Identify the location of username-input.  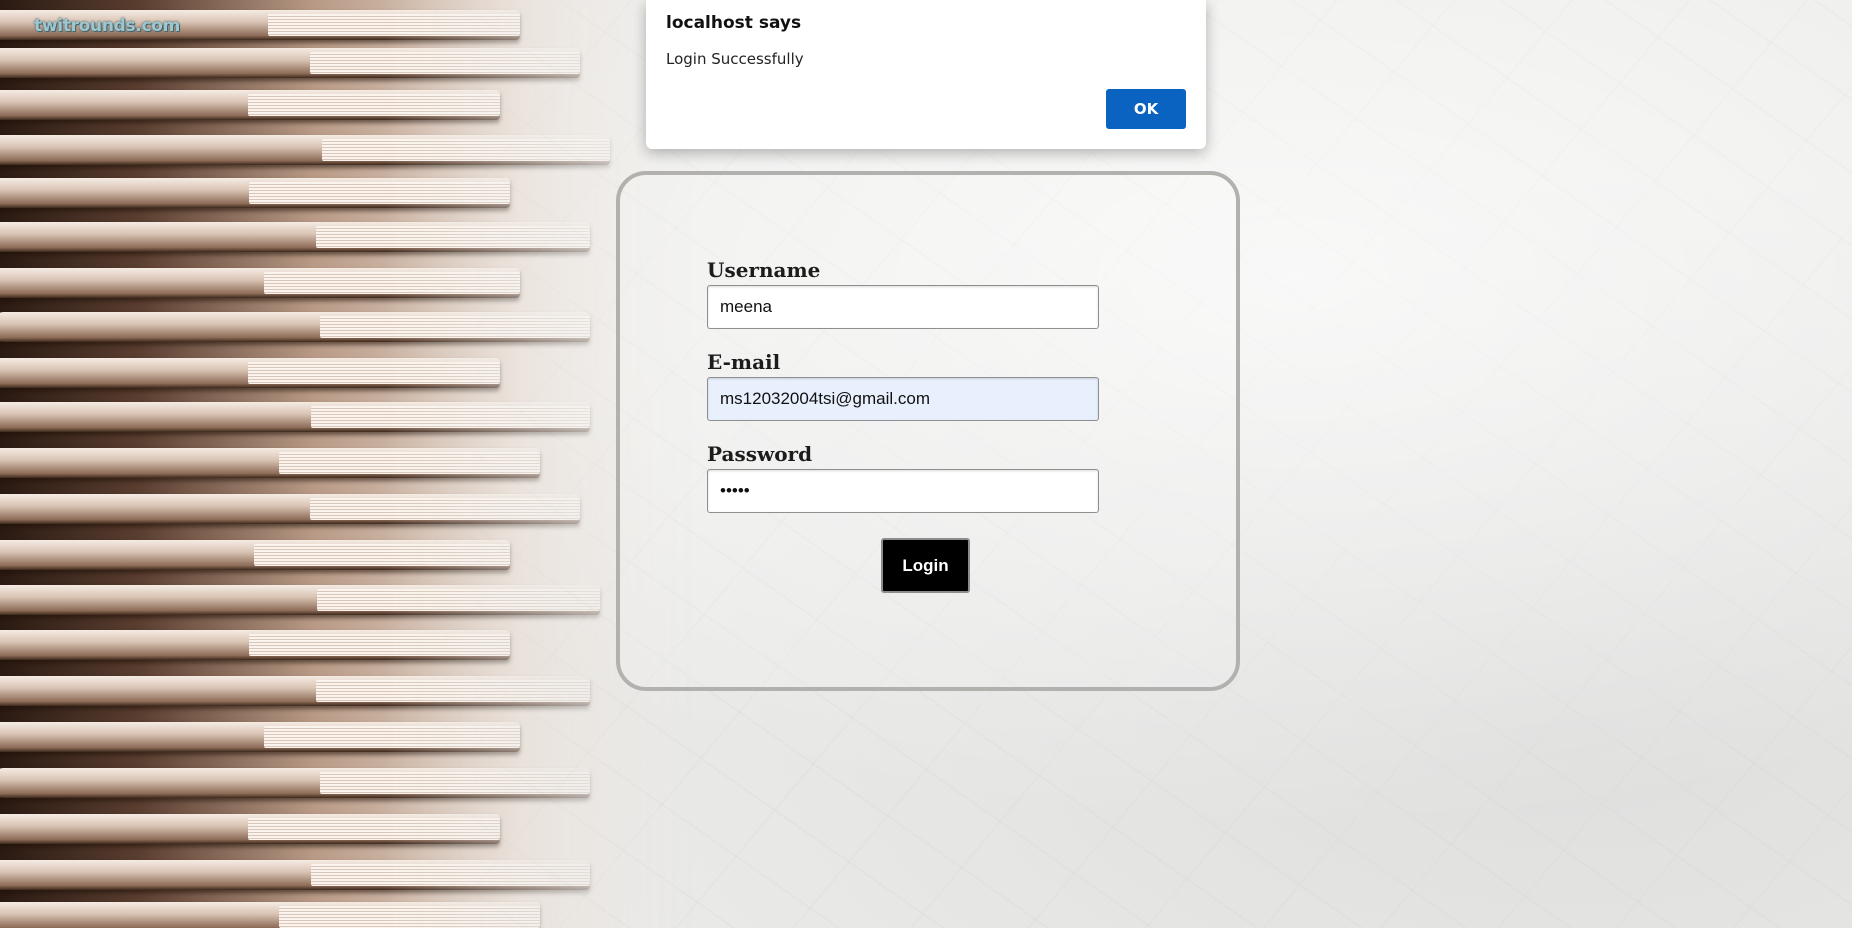
(903, 307).